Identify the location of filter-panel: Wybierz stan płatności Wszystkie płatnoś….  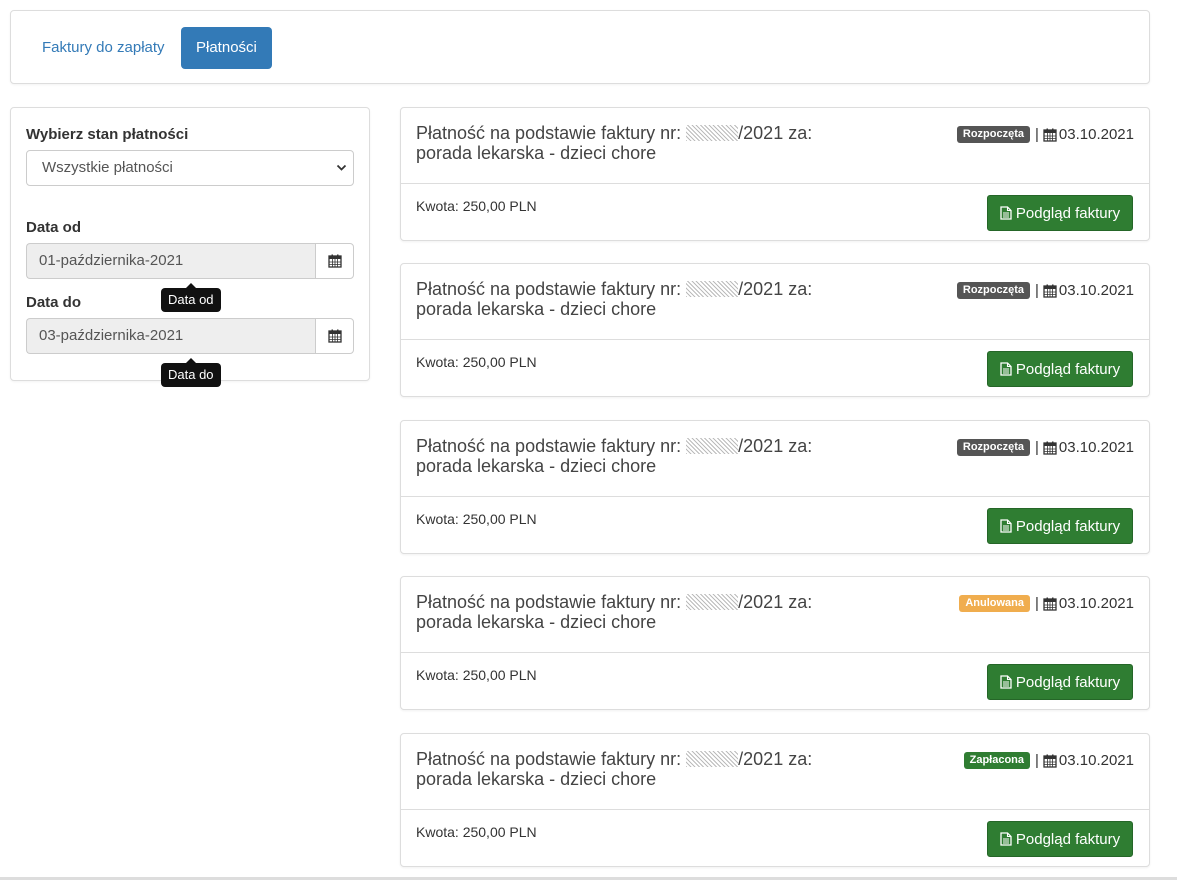
(190, 247).